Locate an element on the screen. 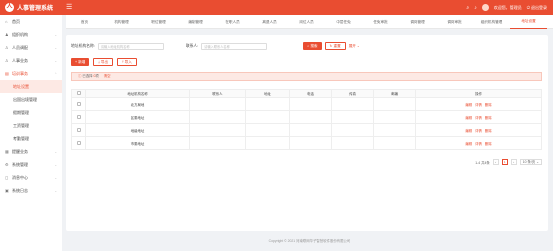 This screenshot has width=553, height=251. sidebar-item-log: ▣ 系统日志 ⌄ is located at coordinates (31, 190).